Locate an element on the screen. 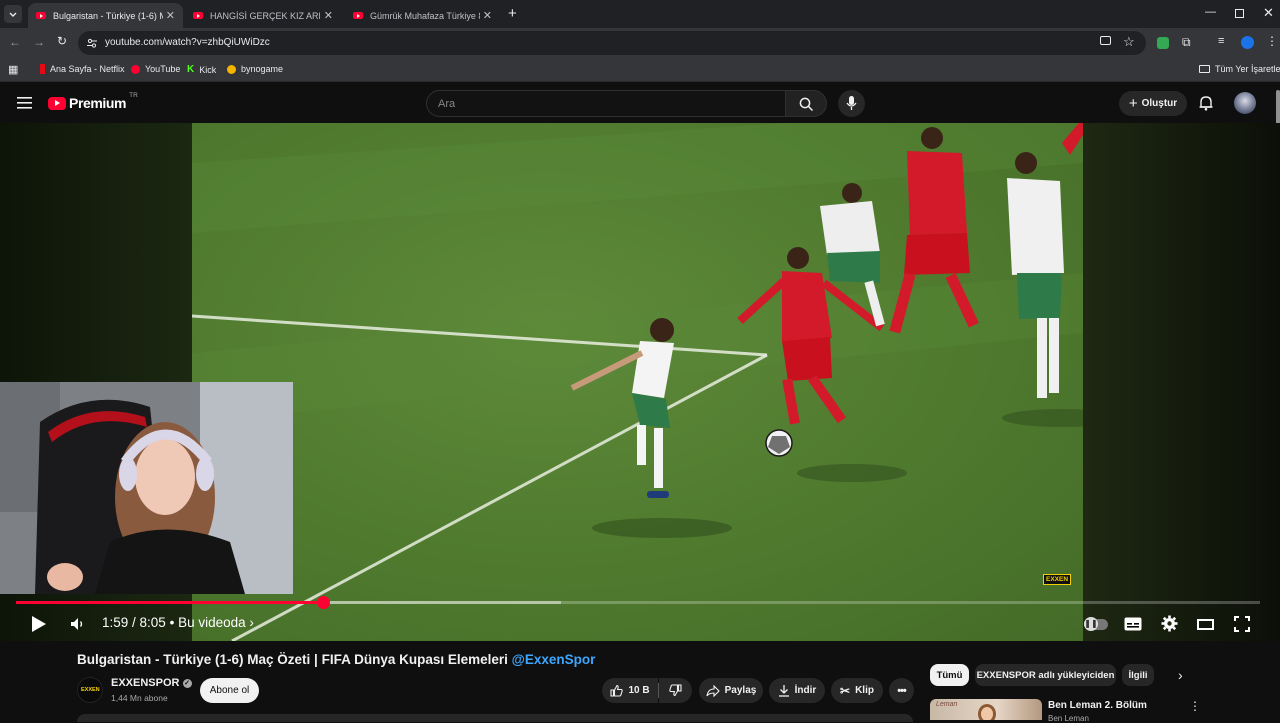 The image size is (1280, 723). bookmark-bynogame: bynogame is located at coordinates (255, 69).